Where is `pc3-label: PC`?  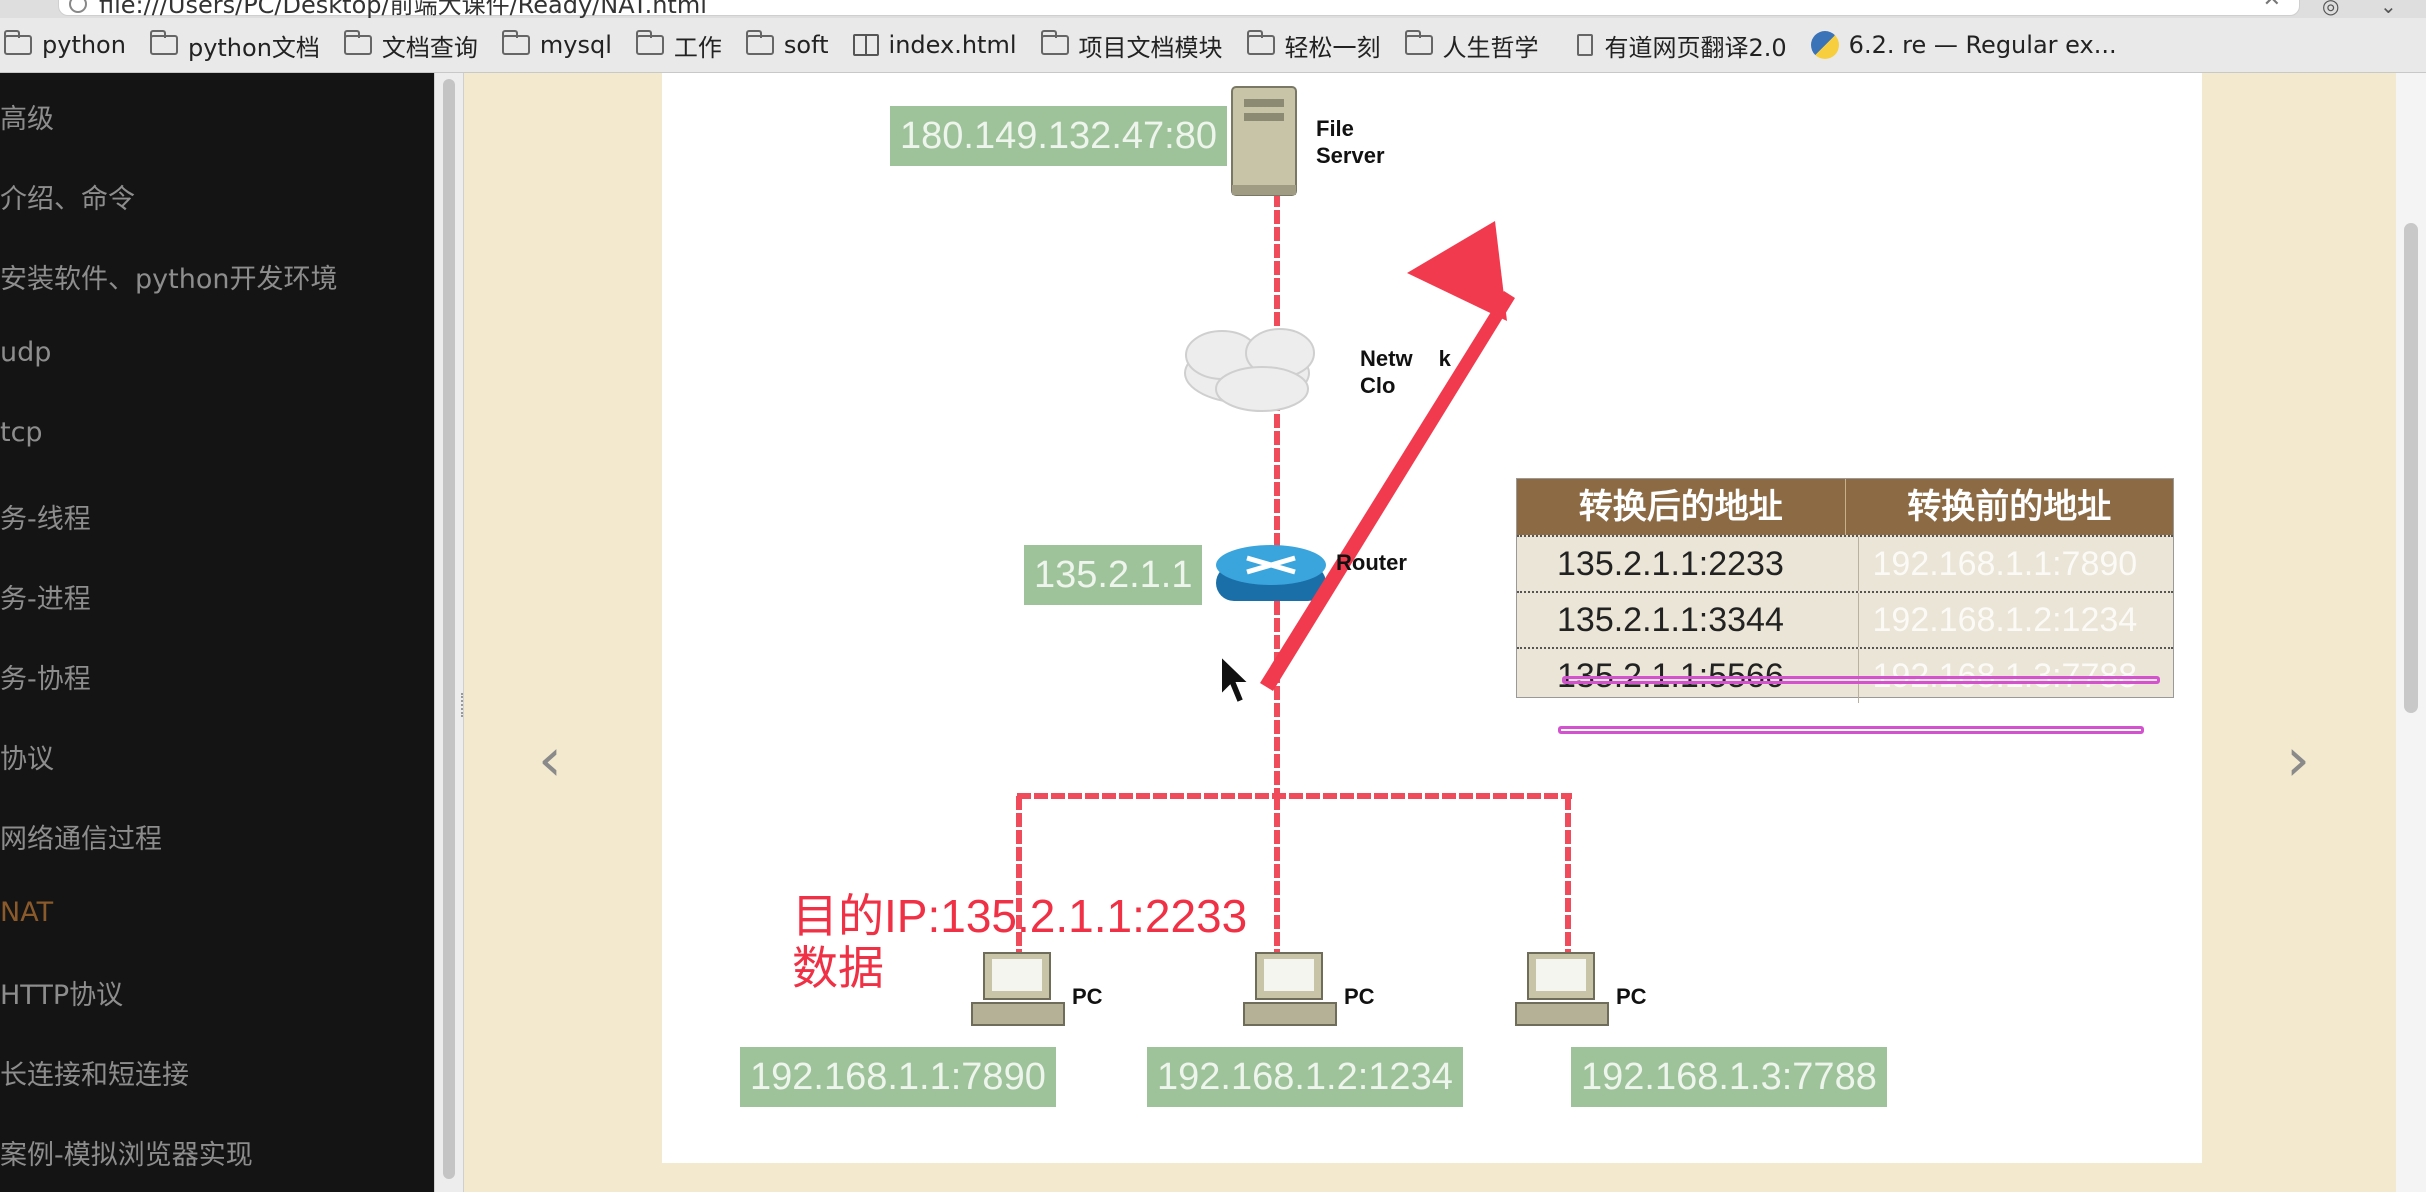 pc3-label: PC is located at coordinates (1631, 996).